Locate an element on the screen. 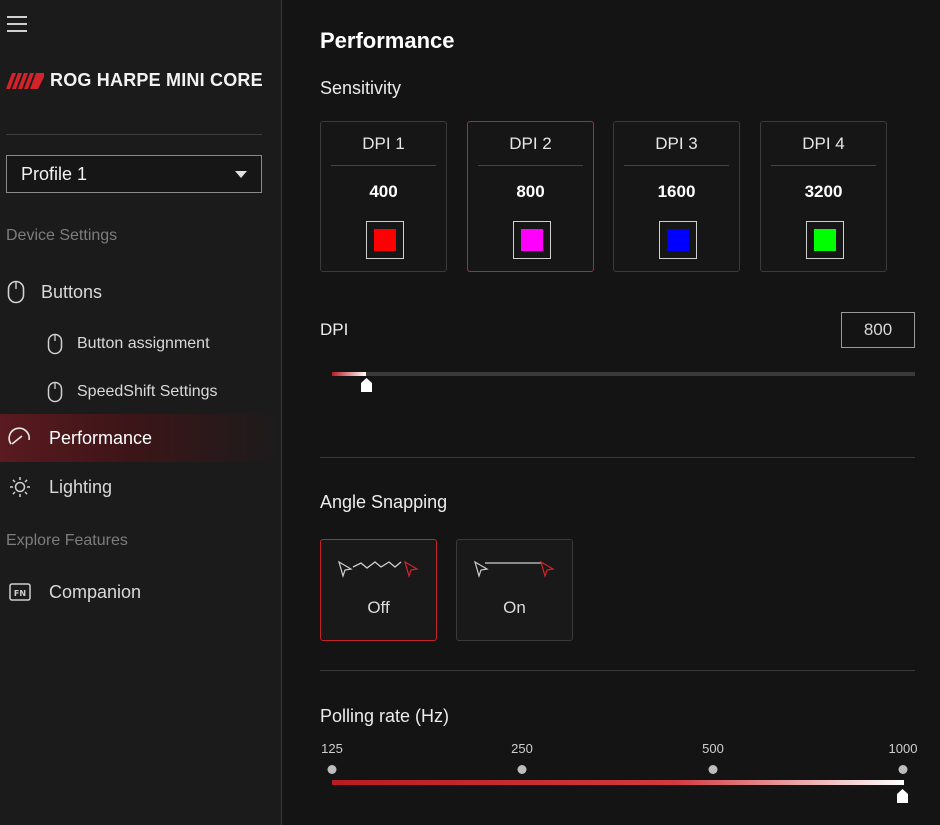 The image size is (940, 825). sidebar-item-label: Performance is located at coordinates (101, 437).